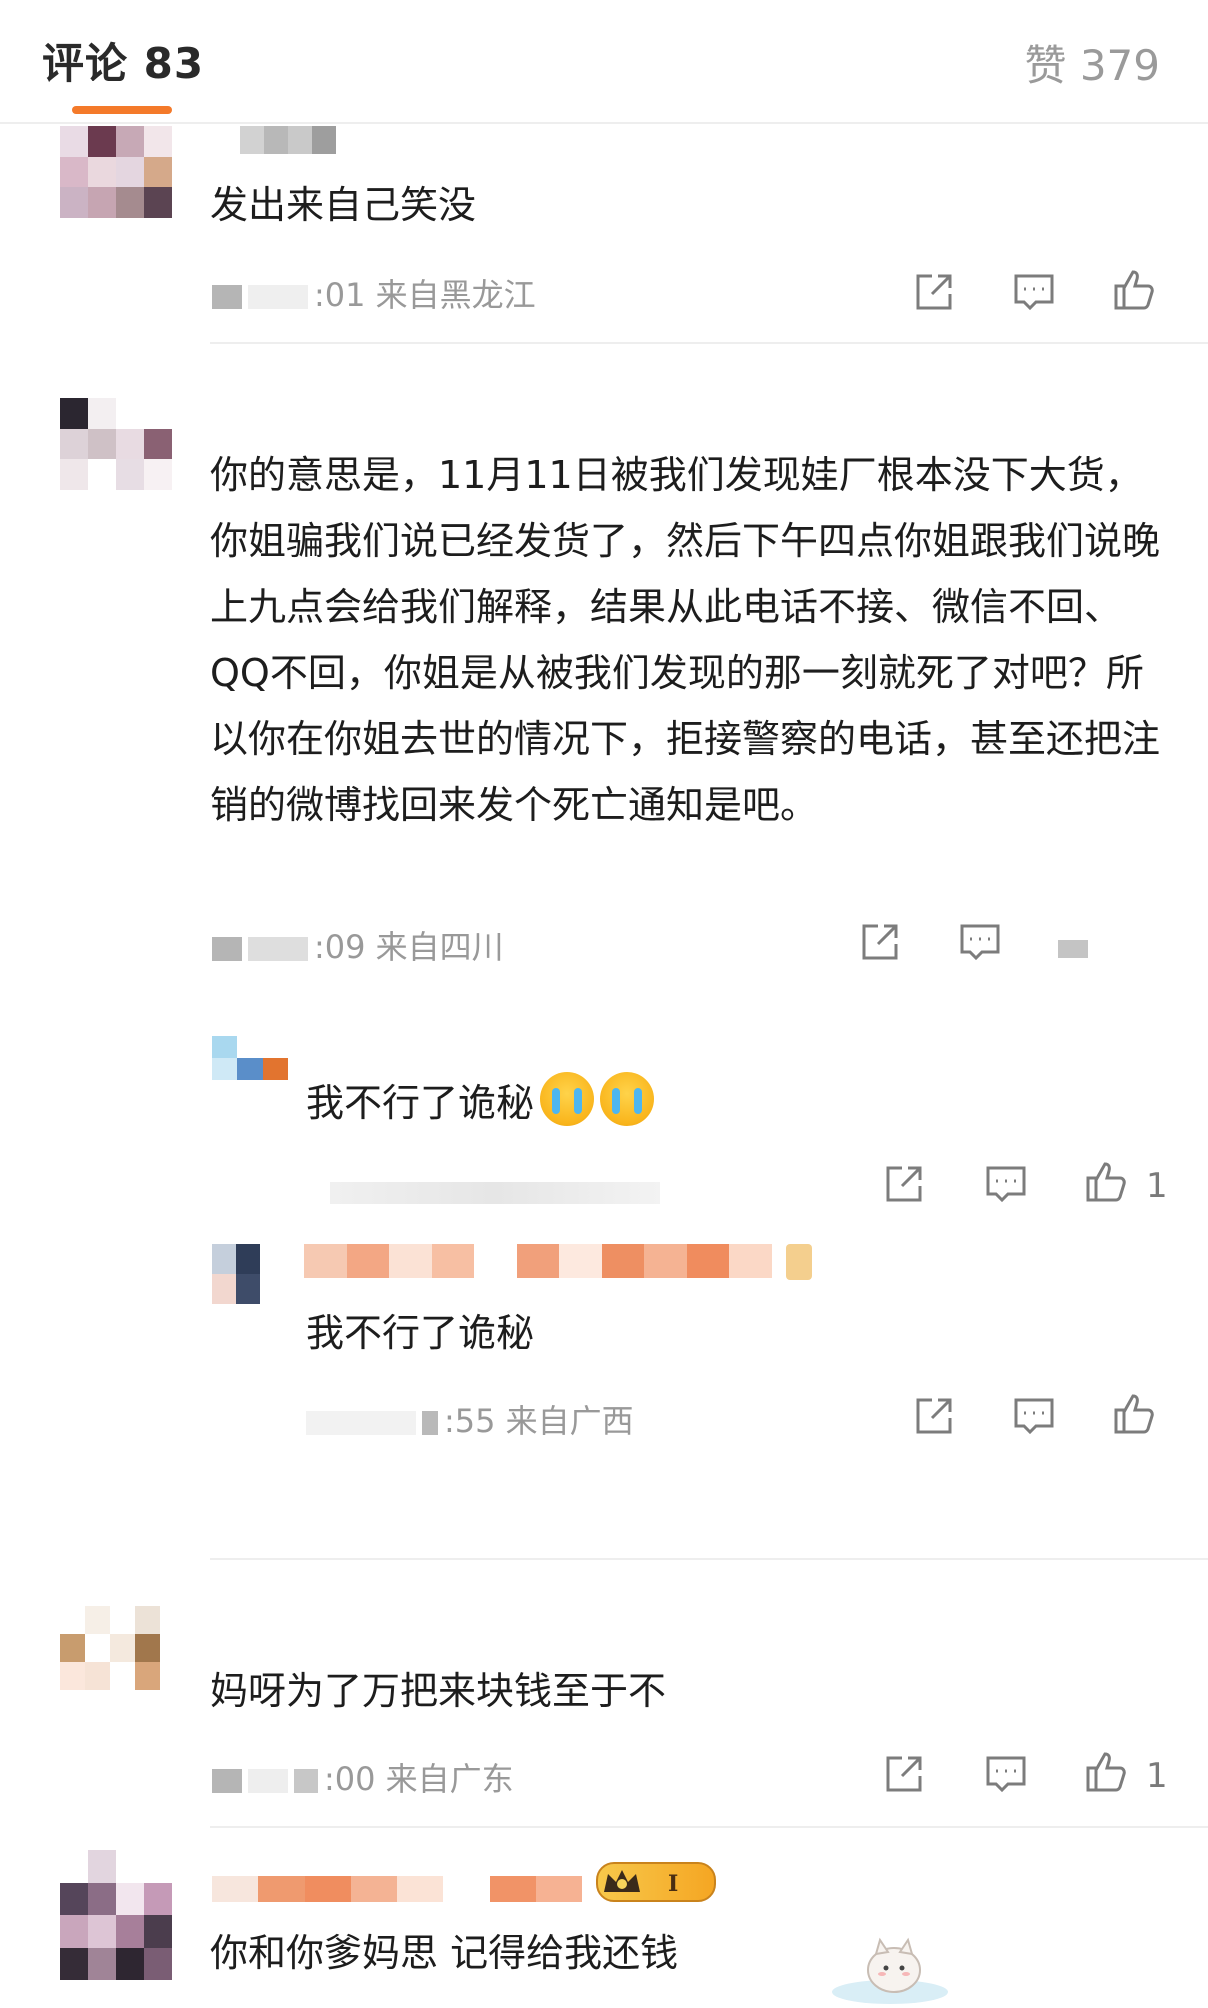 This screenshot has width=1208, height=2008. I want to click on sticker-cat-icon, so click(890, 1959).